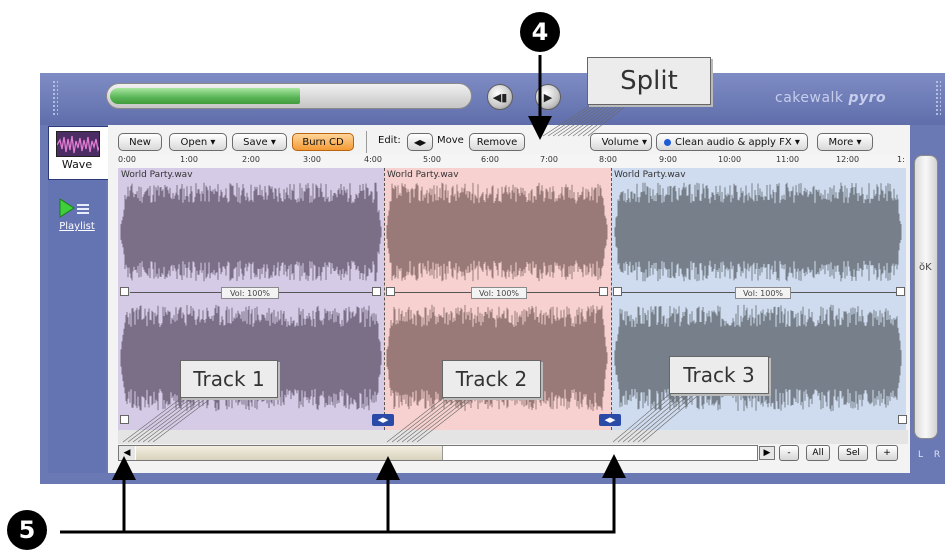 The width and height of the screenshot is (945, 555). Describe the element at coordinates (491, 379) in the screenshot. I see `track-2-callout: Track 2` at that location.